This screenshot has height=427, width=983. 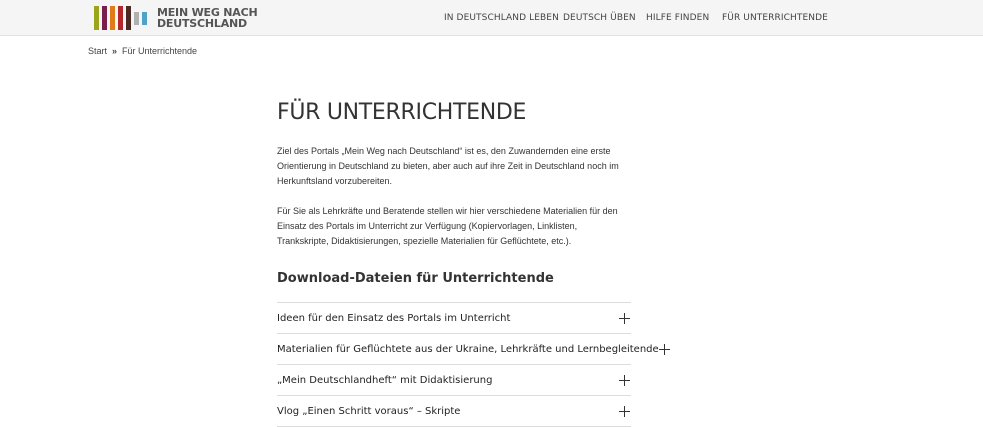 I want to click on breadcrumb: Start » Für Unterrichtende, so click(x=142, y=51).